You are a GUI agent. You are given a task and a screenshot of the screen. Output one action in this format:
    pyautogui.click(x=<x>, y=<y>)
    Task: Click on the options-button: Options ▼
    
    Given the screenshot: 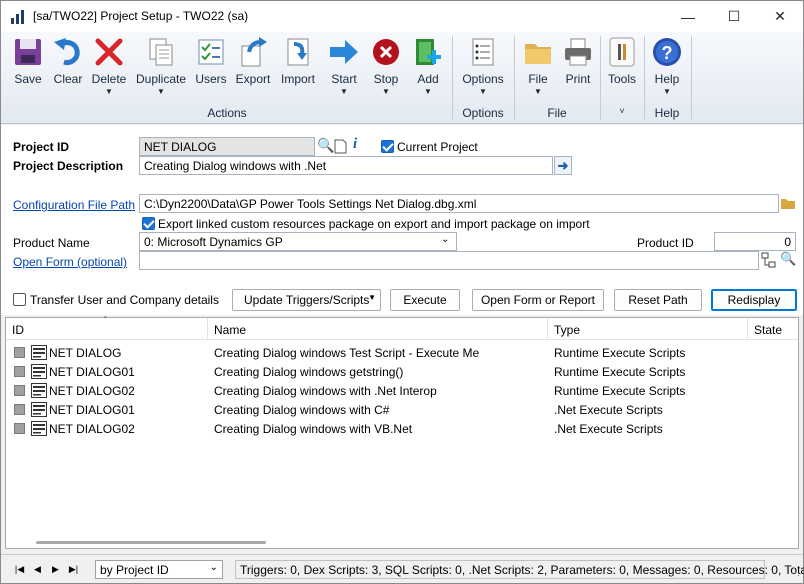 What is the action you would take?
    pyautogui.click(x=483, y=67)
    